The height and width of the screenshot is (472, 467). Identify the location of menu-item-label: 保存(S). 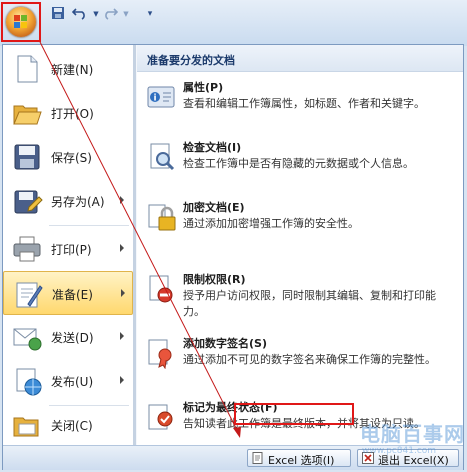
(71, 158).